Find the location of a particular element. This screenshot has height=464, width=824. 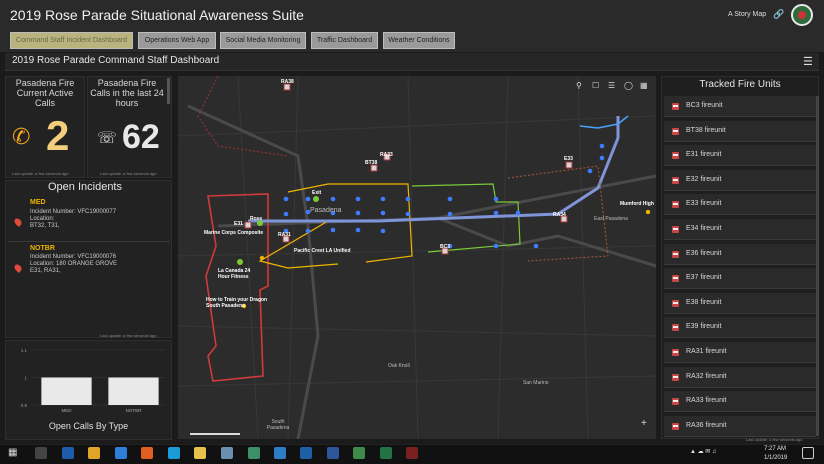

incident-number: Incident Number: VFC19000077 is located at coordinates (73, 212).